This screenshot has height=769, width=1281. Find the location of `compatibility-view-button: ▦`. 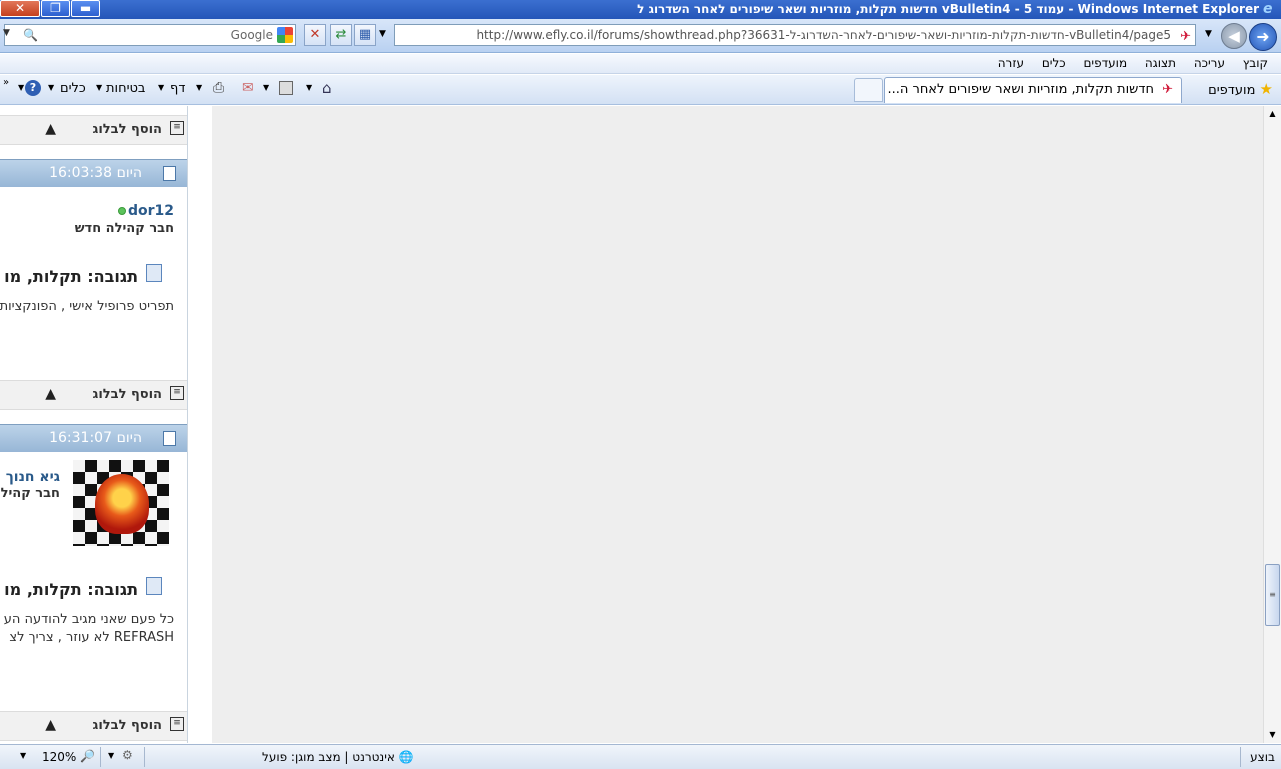

compatibility-view-button: ▦ is located at coordinates (365, 35).